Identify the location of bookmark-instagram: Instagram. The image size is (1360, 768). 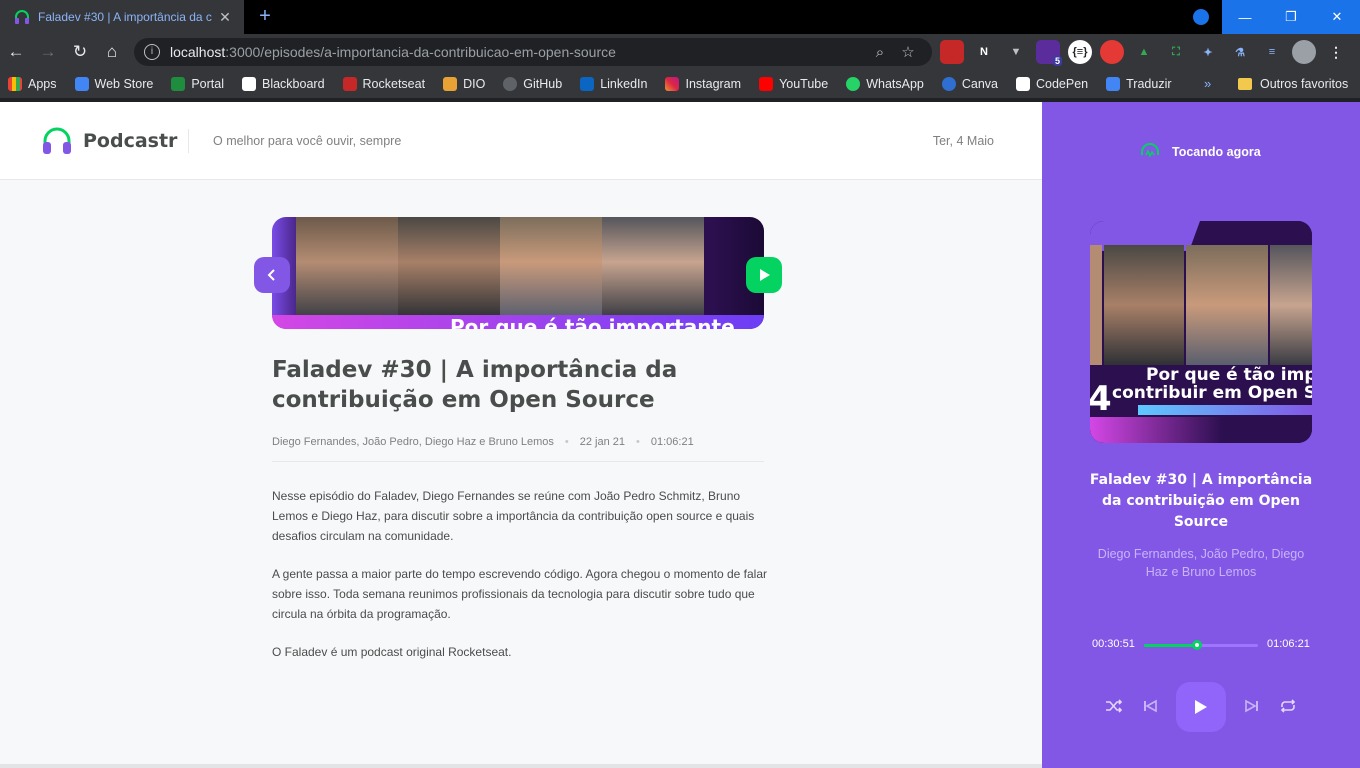
(703, 84).